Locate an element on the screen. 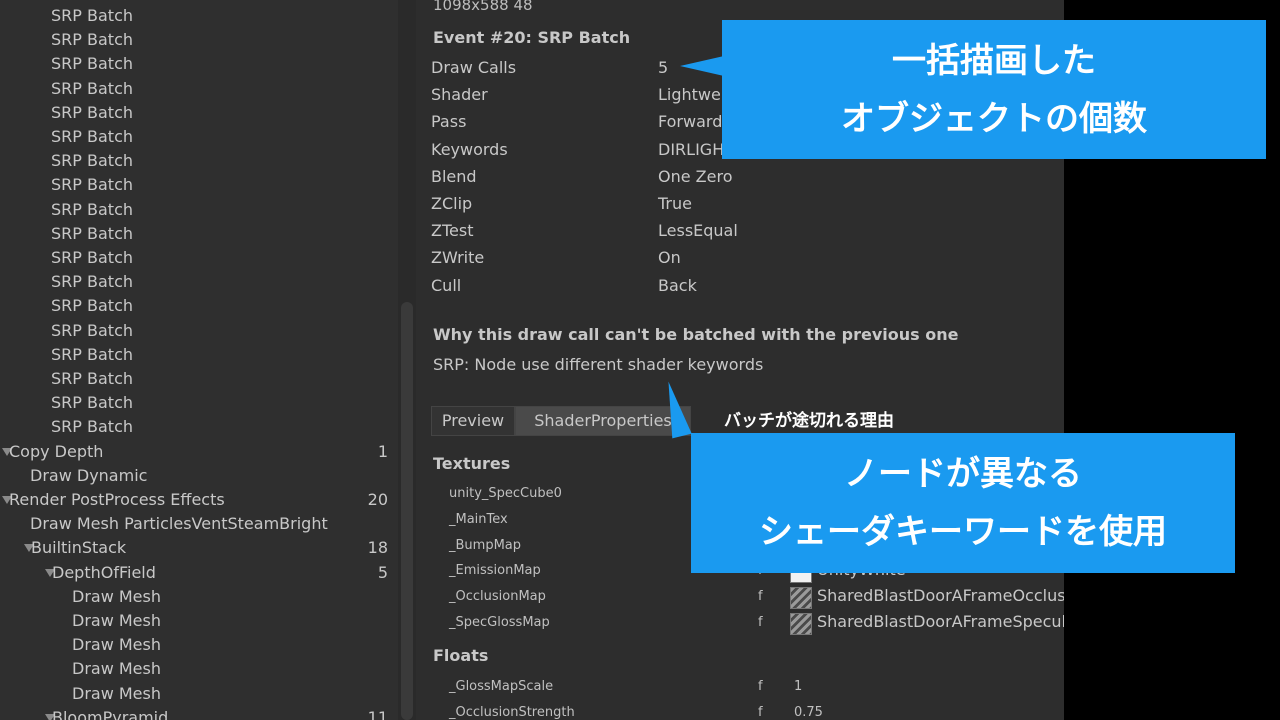 This screenshot has width=1280, height=720. texture-value: SharedBlastDoorAFrameOcclus is located at coordinates (940, 596).